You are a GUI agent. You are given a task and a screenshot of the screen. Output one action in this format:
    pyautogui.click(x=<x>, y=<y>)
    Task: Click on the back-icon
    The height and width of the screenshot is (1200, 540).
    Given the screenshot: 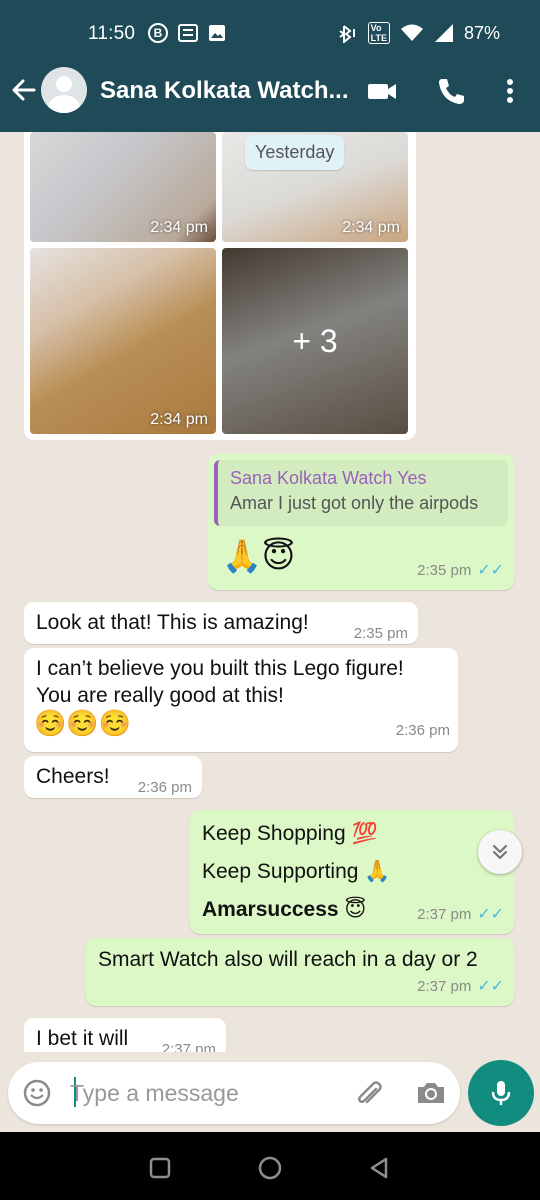 What is the action you would take?
    pyautogui.click(x=379, y=1168)
    